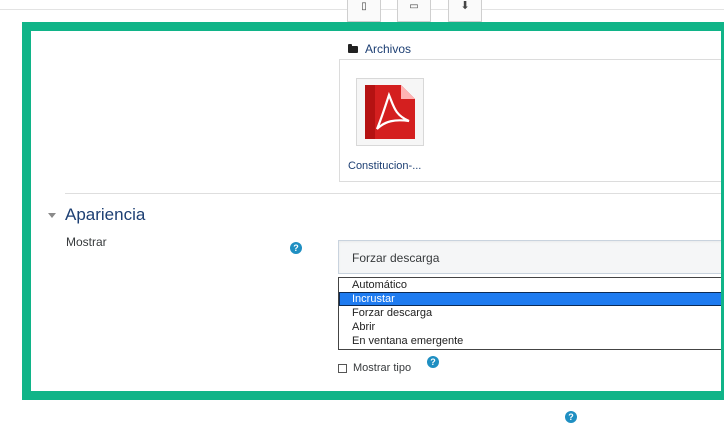 This screenshot has height=423, width=724. Describe the element at coordinates (364, 6) in the screenshot. I see `file-icon: ▯` at that location.